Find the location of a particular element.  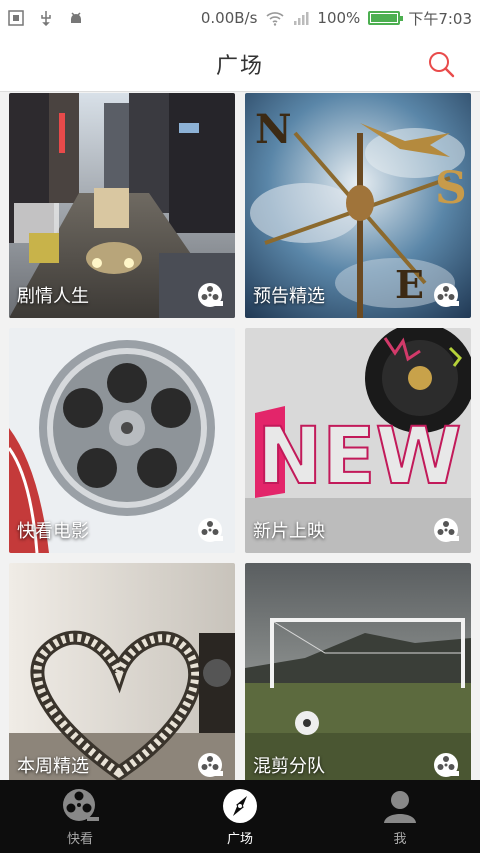

card-label: 本周精选 is located at coordinates (53, 766).